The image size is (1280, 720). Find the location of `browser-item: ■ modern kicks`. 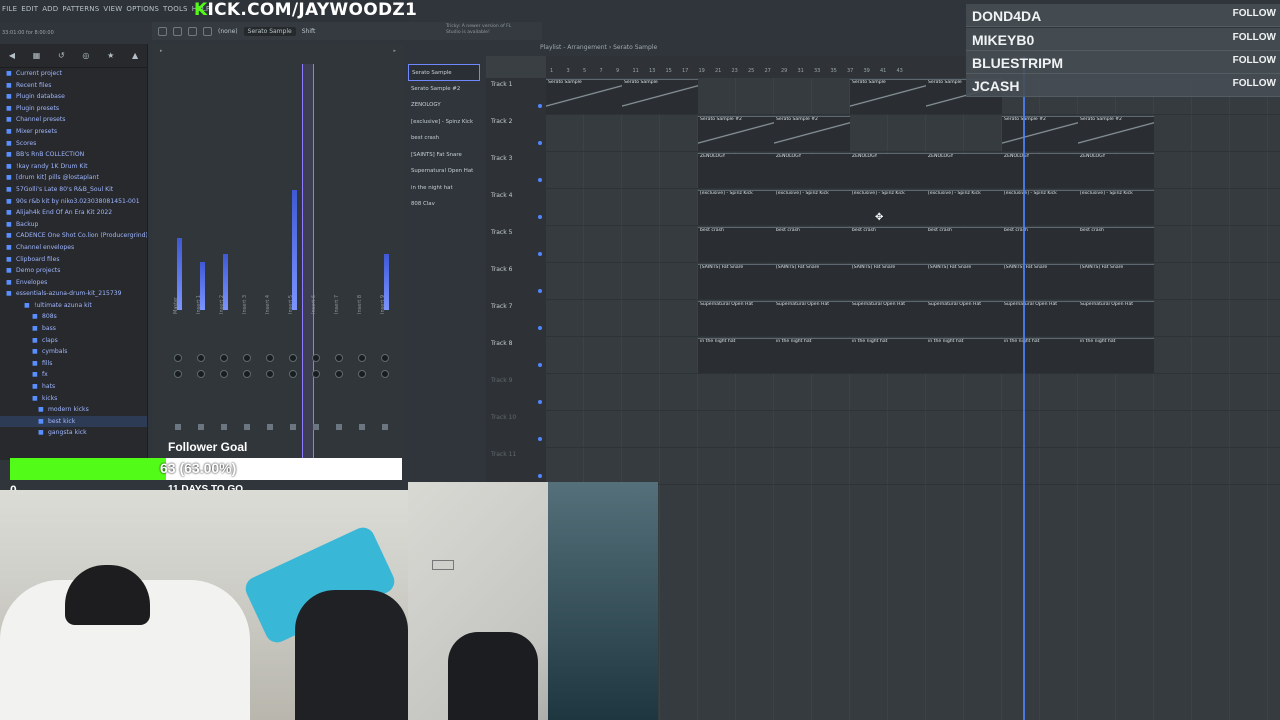

browser-item: ■ modern kicks is located at coordinates (73, 410).